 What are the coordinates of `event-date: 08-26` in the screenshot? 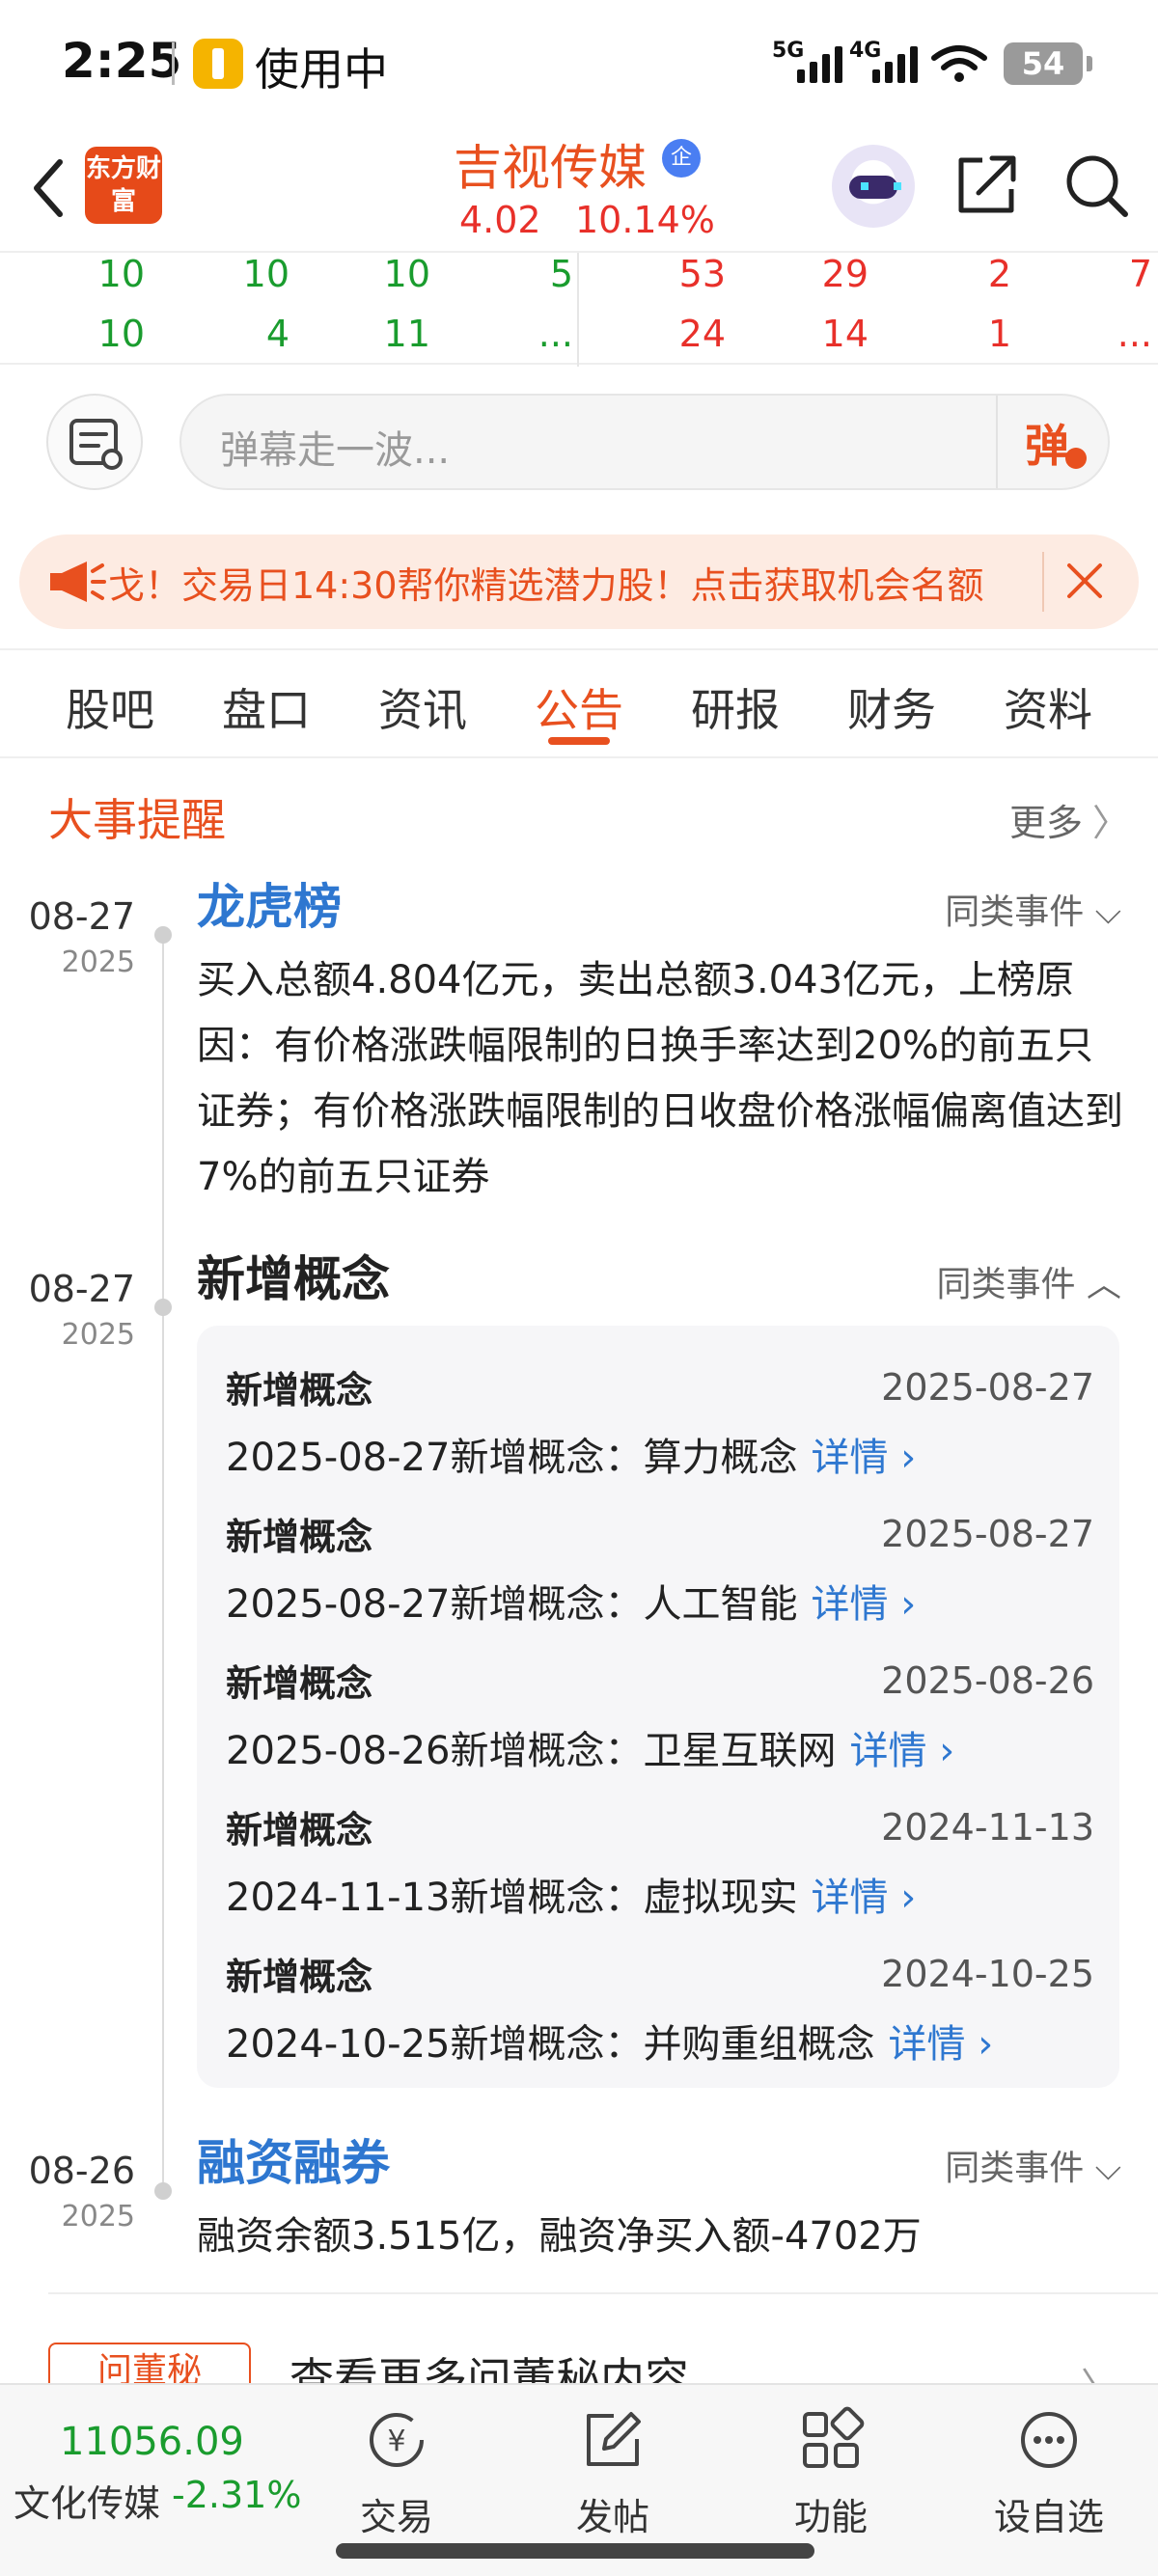 It's located at (81, 2171).